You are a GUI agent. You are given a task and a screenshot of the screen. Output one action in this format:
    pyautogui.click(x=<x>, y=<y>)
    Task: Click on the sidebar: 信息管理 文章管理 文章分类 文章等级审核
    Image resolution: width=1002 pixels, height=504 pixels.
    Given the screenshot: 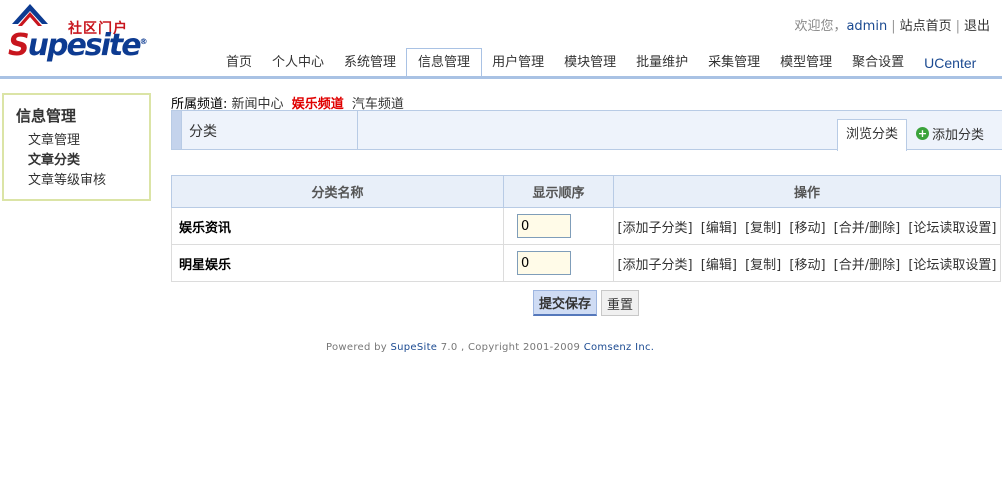 What is the action you would take?
    pyautogui.click(x=76, y=147)
    